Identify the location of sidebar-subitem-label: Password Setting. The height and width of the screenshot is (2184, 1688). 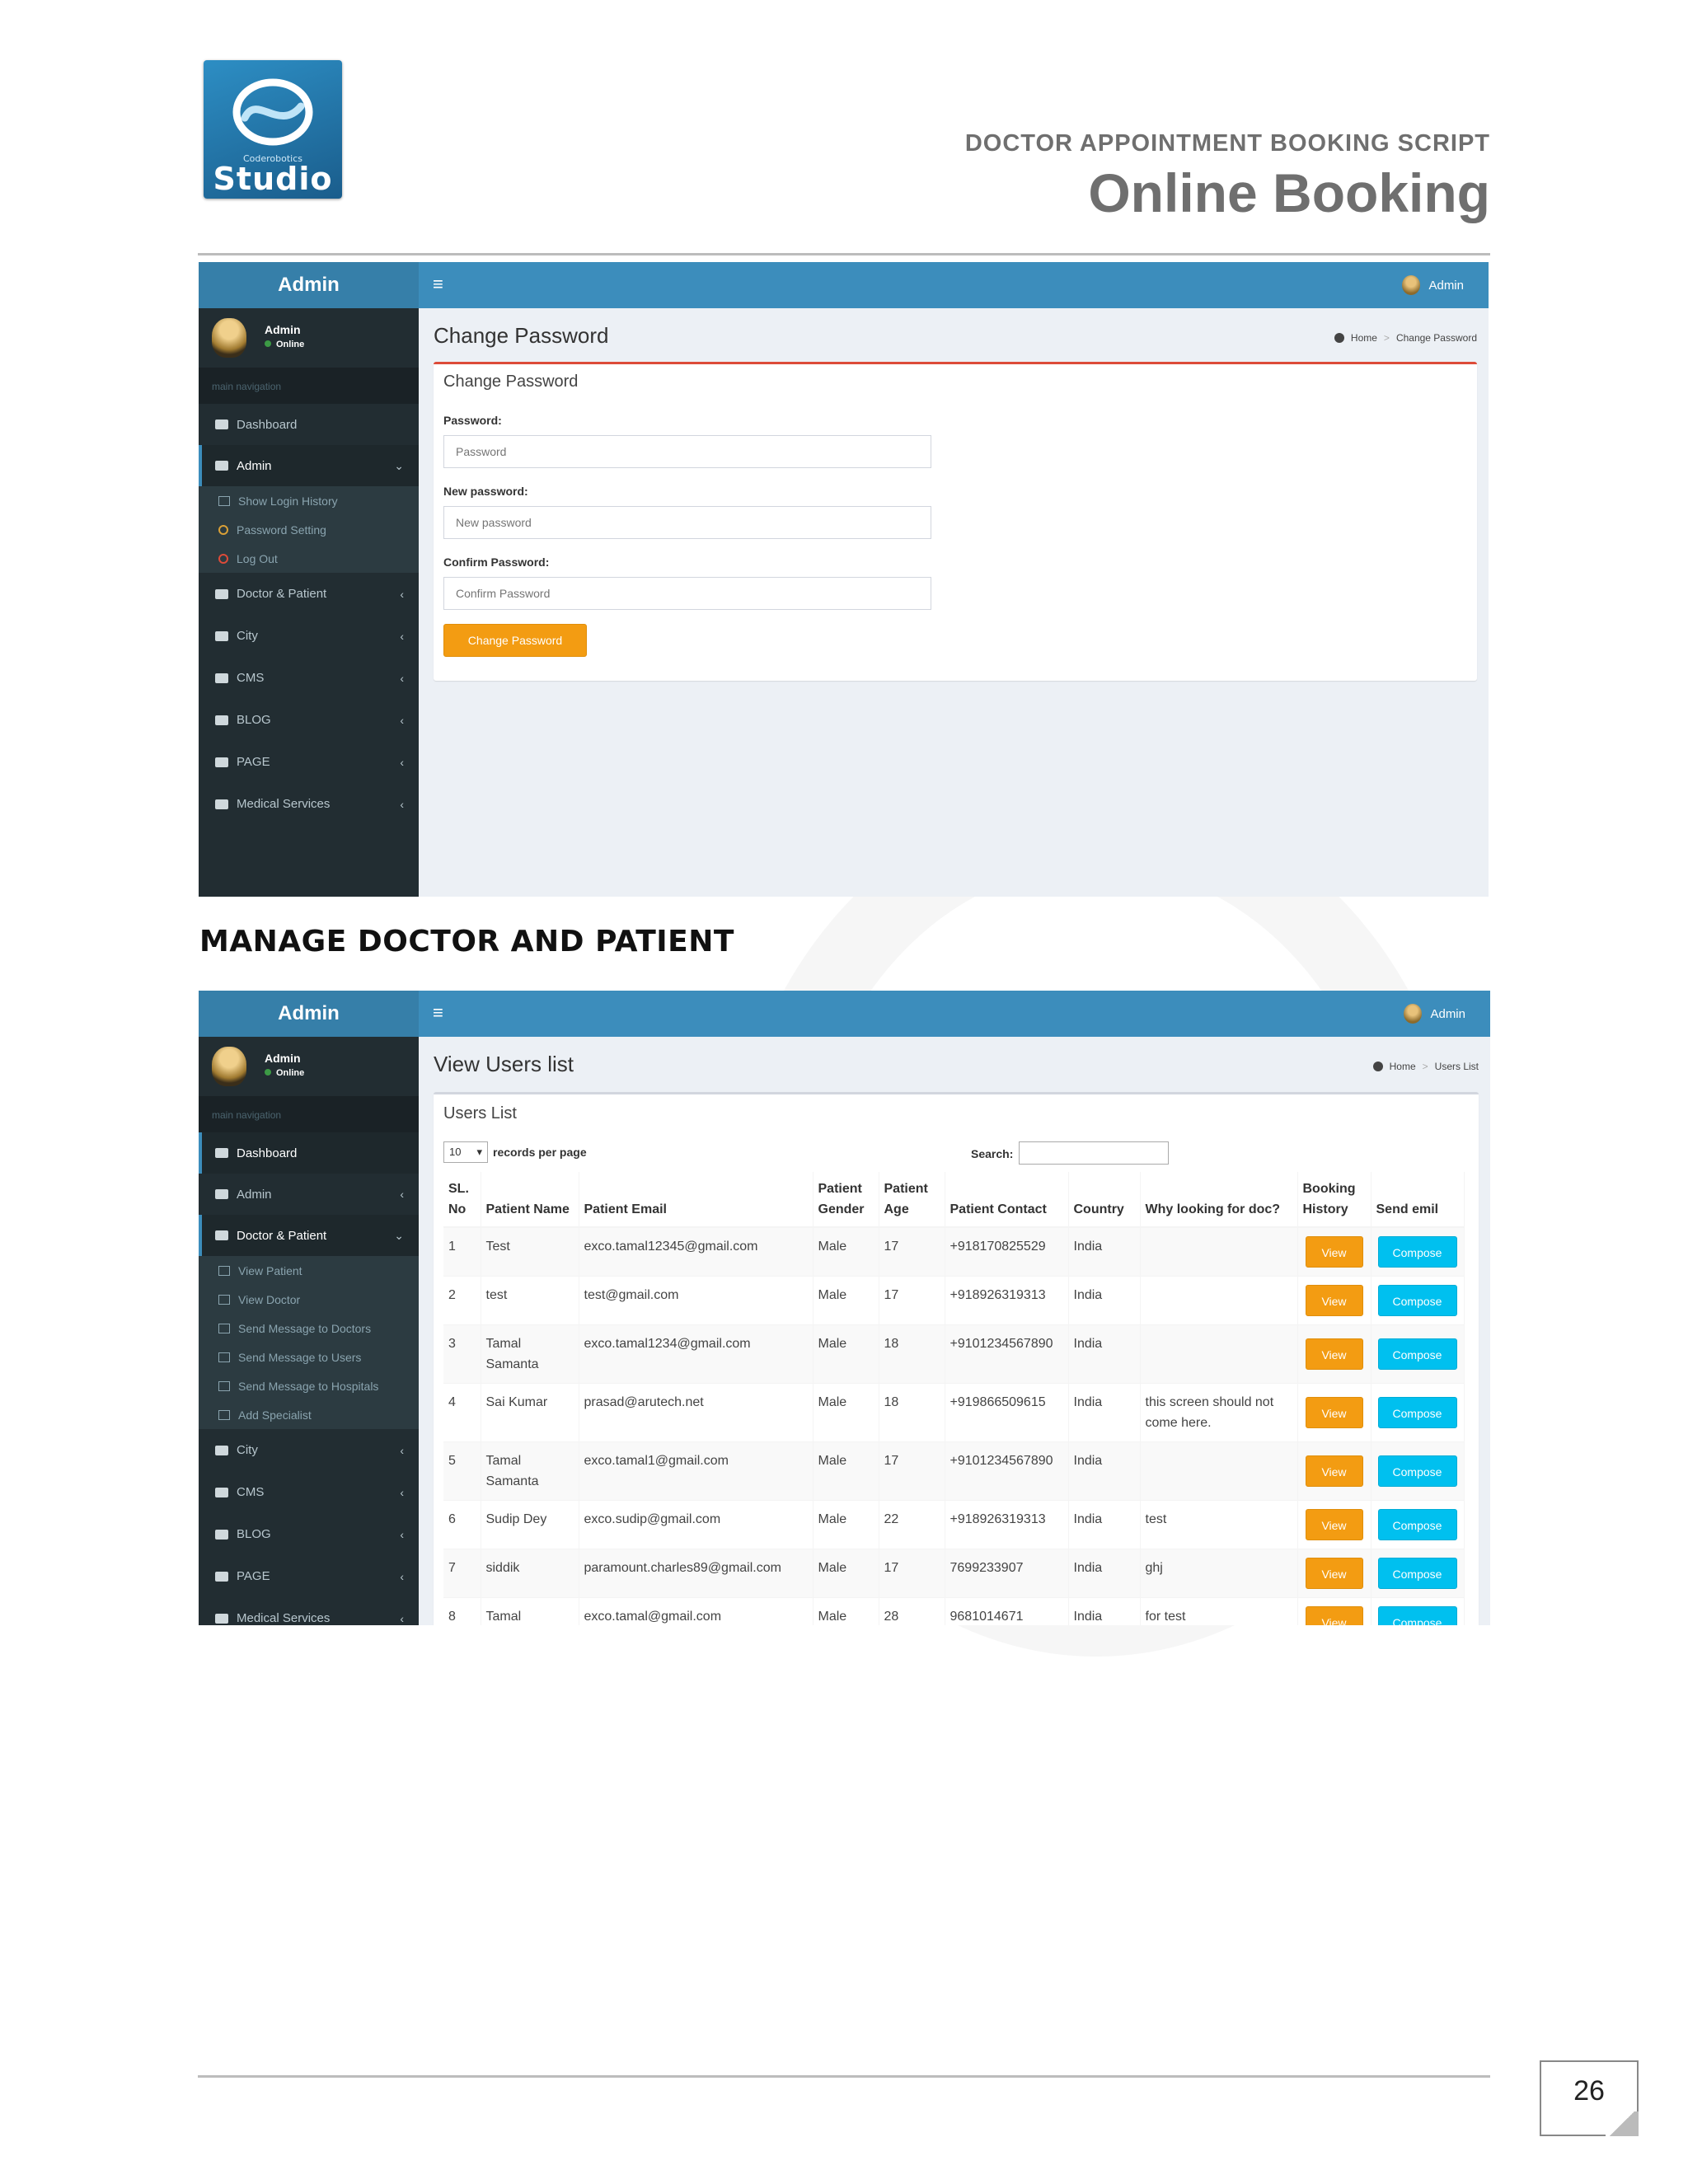
(282, 530).